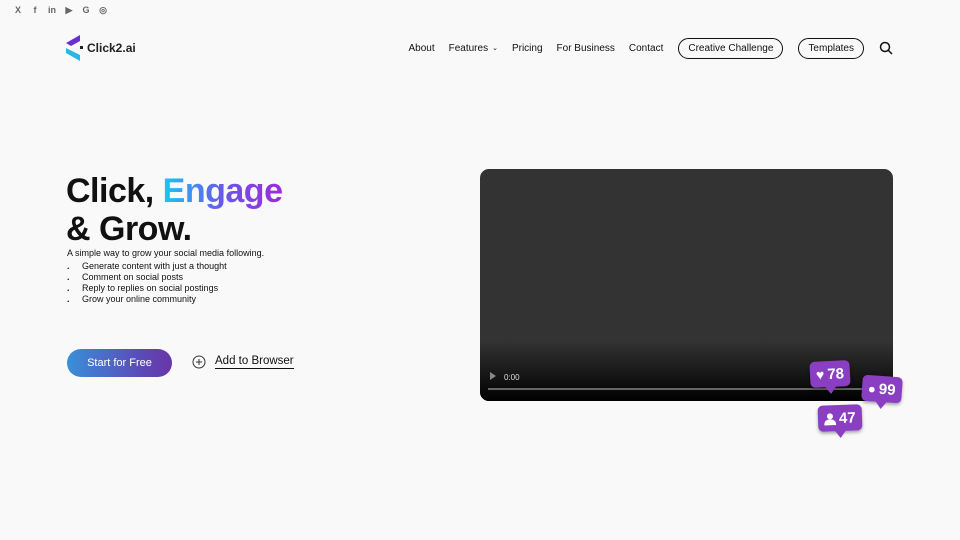  I want to click on nav-features: Features ⌄, so click(473, 48).